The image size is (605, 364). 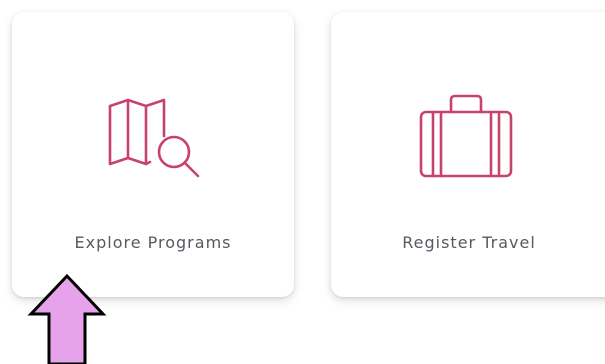 I want to click on up-arrow-icon, so click(x=67, y=319).